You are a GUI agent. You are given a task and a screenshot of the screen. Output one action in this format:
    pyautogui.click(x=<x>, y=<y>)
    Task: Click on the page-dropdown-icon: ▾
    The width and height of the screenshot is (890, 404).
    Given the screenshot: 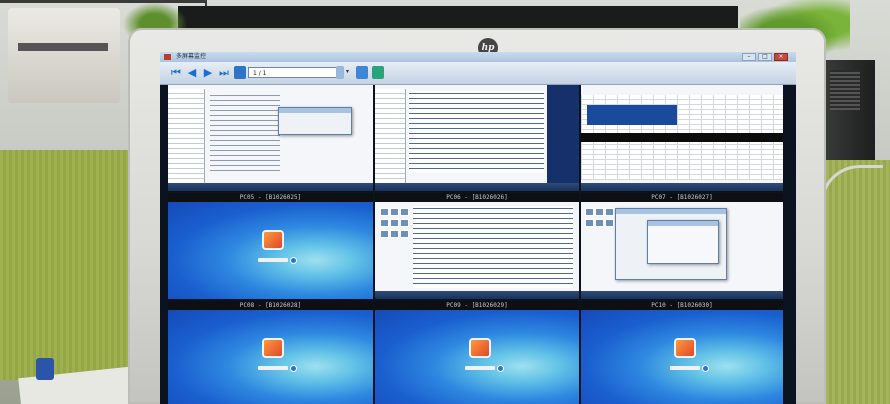 What is the action you would take?
    pyautogui.click(x=347, y=71)
    